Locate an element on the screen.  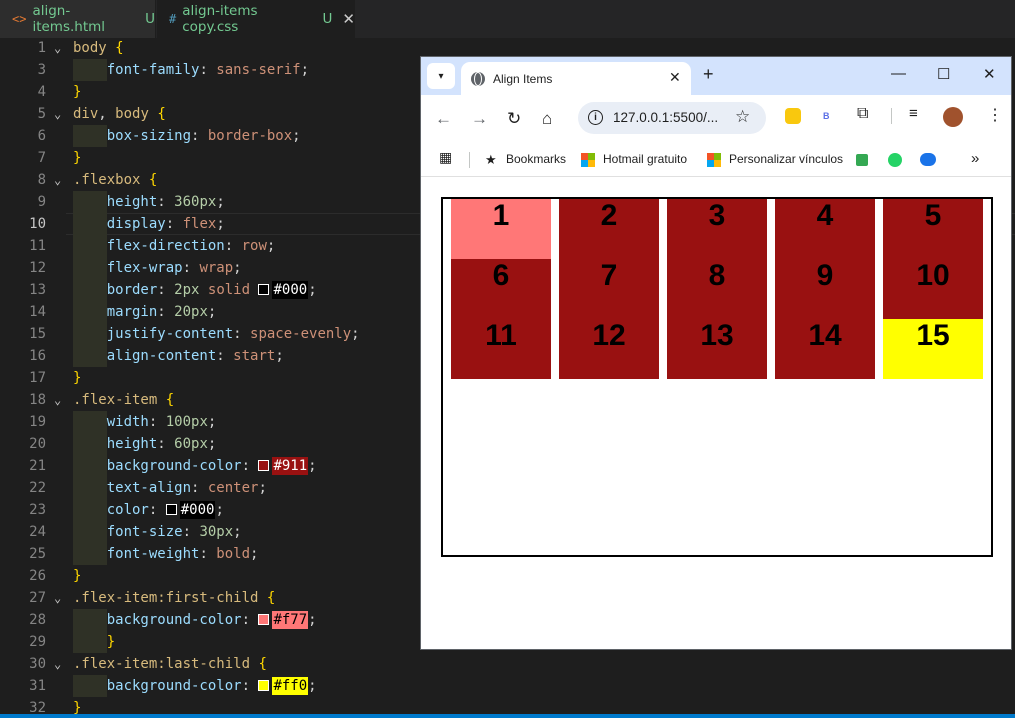
profile-avatar is located at coordinates (953, 117).